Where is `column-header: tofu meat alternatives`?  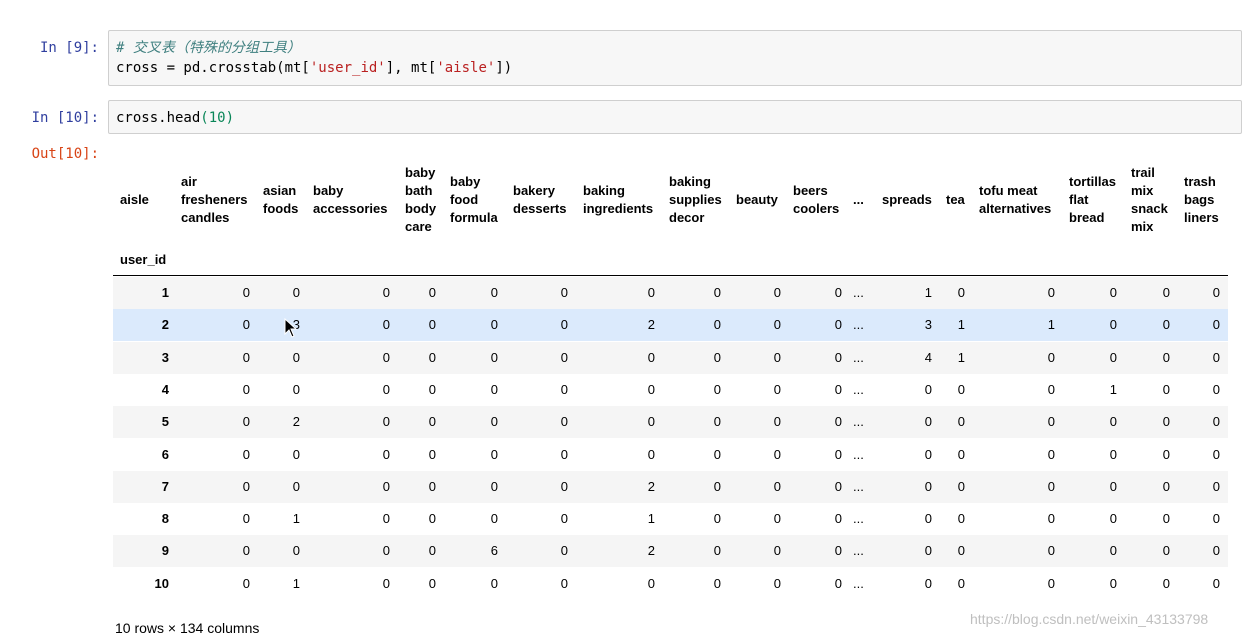 column-header: tofu meat alternatives is located at coordinates (1015, 200).